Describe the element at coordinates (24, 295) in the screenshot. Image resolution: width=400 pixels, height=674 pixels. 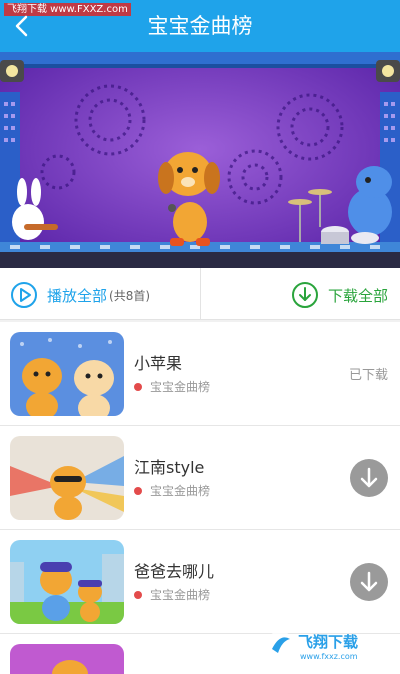
I see `play-circle-icon` at that location.